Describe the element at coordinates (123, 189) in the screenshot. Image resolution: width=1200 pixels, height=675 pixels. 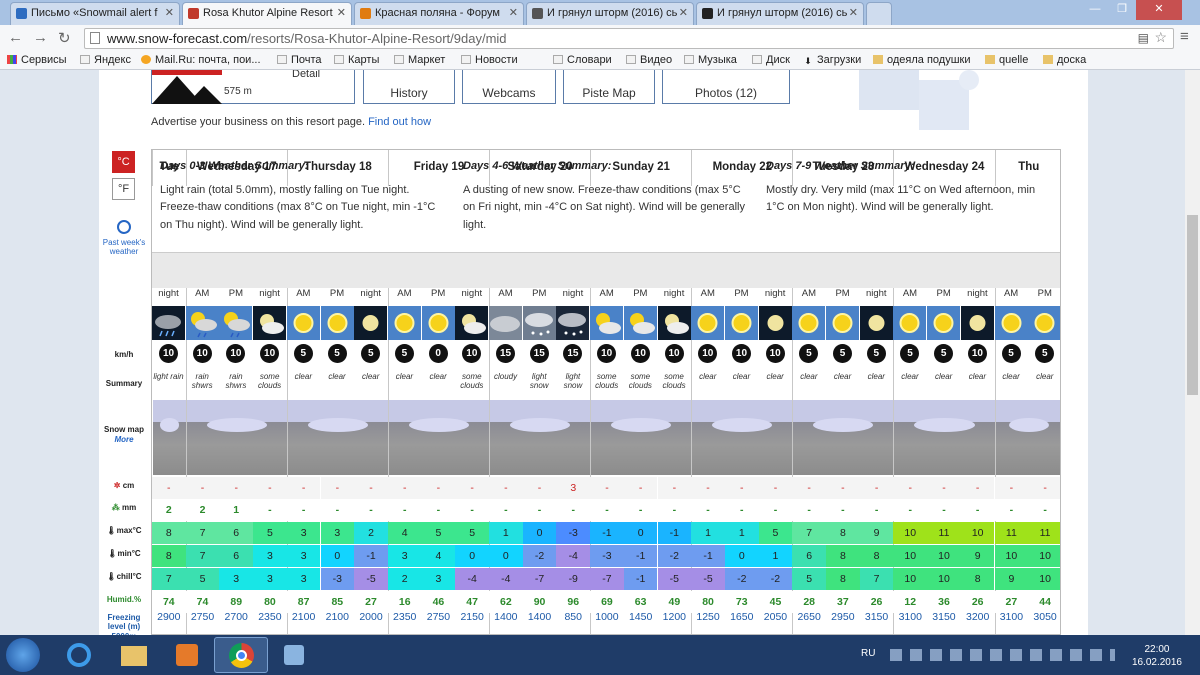
I see `fahrenheit-toggle: °F` at that location.